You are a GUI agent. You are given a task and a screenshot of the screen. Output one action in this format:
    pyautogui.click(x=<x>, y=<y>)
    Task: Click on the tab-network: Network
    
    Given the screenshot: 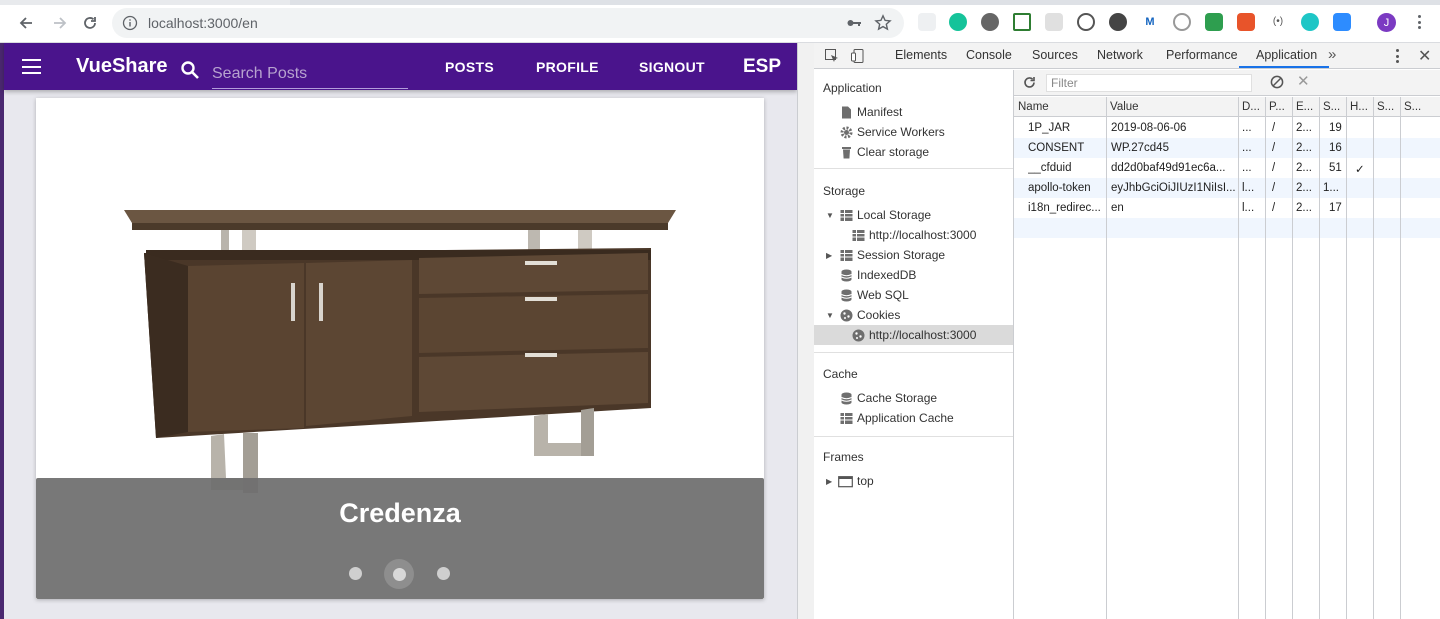 What is the action you would take?
    pyautogui.click(x=1120, y=55)
    